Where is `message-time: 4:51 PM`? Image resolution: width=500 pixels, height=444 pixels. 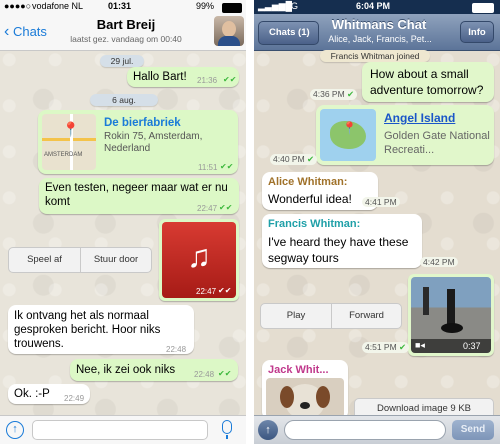 message-time: 4:51 PM is located at coordinates (381, 347).